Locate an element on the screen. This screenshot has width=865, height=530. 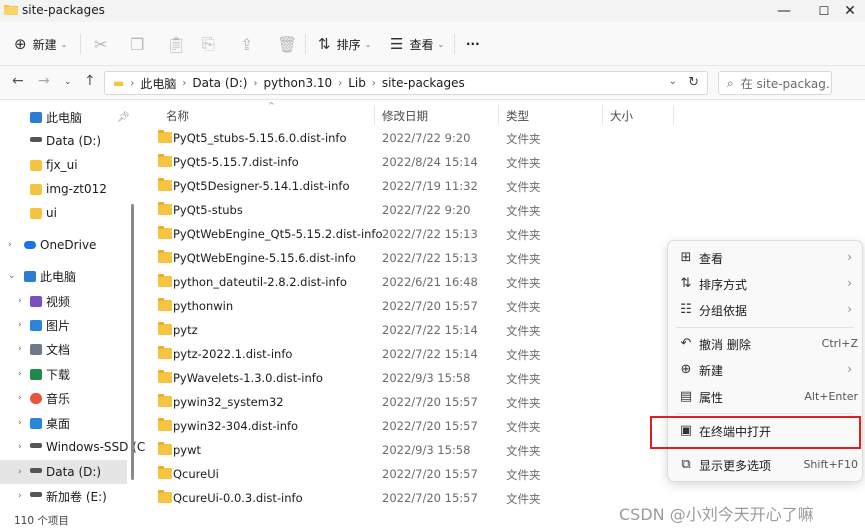
menu-item-new: ⊕ 新建 › is located at coordinates (765, 370).